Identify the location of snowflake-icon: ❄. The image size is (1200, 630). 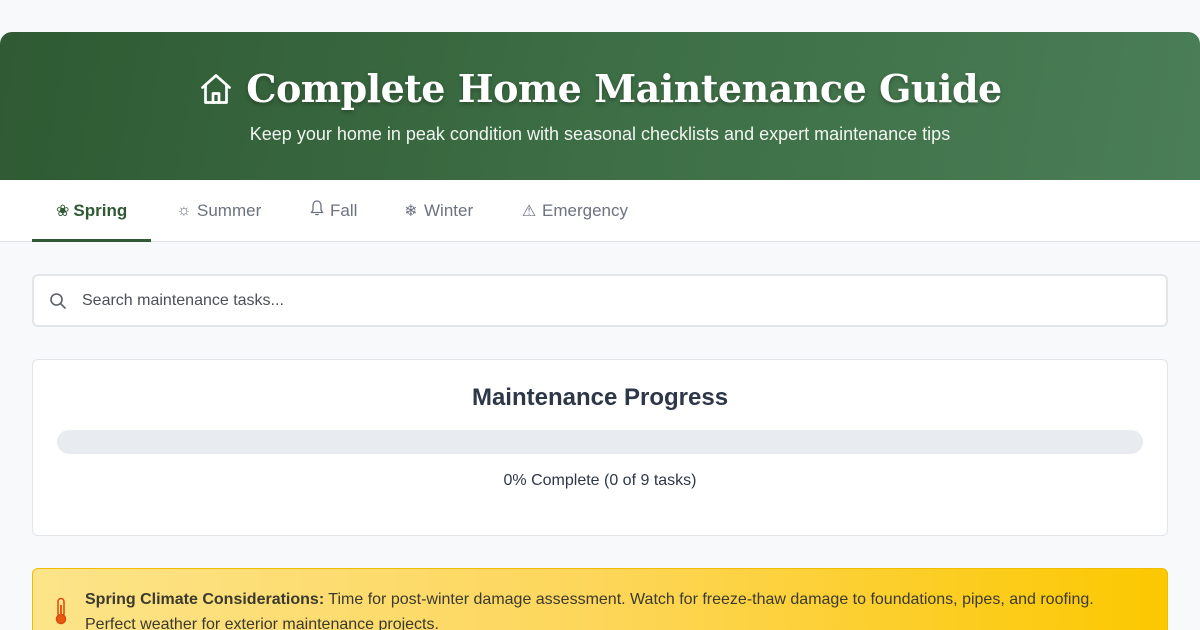
(411, 211).